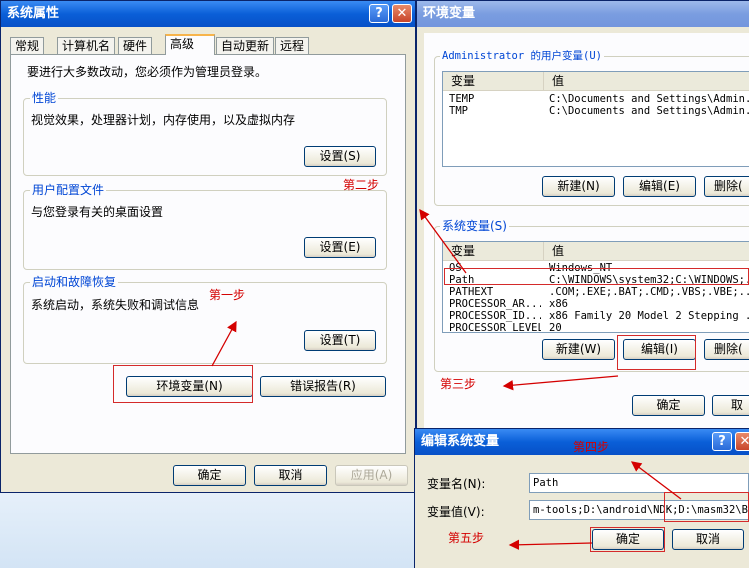 This screenshot has width=749, height=568. Describe the element at coordinates (340, 247) in the screenshot. I see `user-profile-settings-button: 设置(E)` at that location.